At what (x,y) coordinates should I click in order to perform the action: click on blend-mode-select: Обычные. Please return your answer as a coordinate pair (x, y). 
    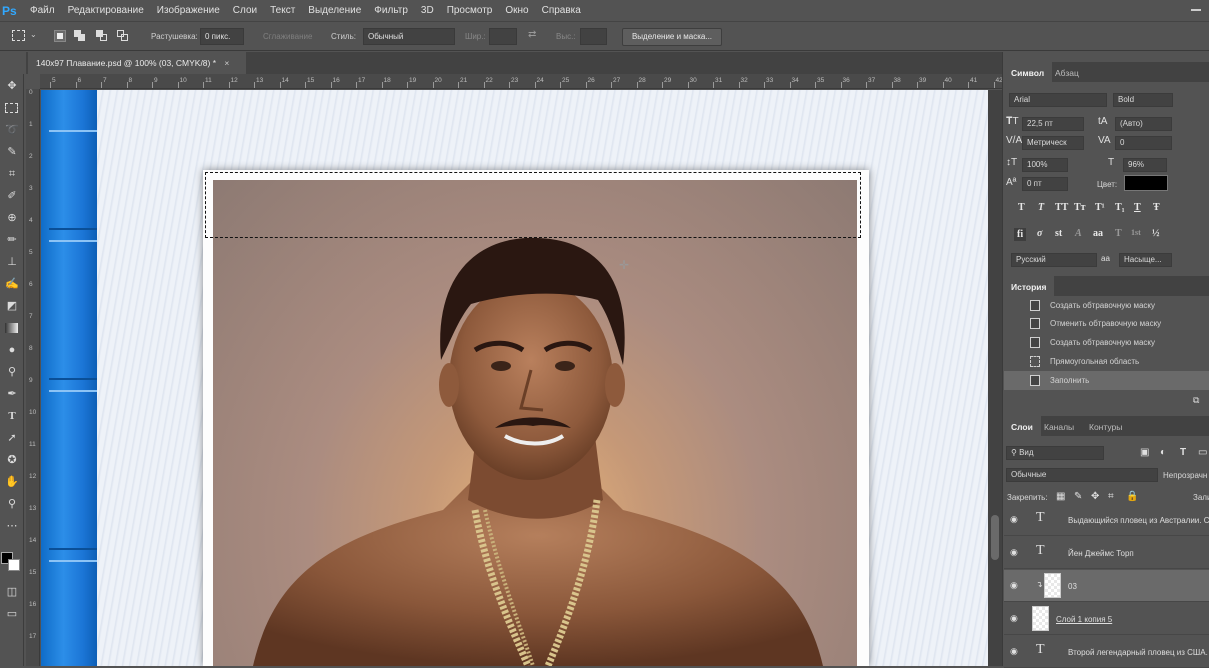
    Looking at the image, I should click on (1082, 475).